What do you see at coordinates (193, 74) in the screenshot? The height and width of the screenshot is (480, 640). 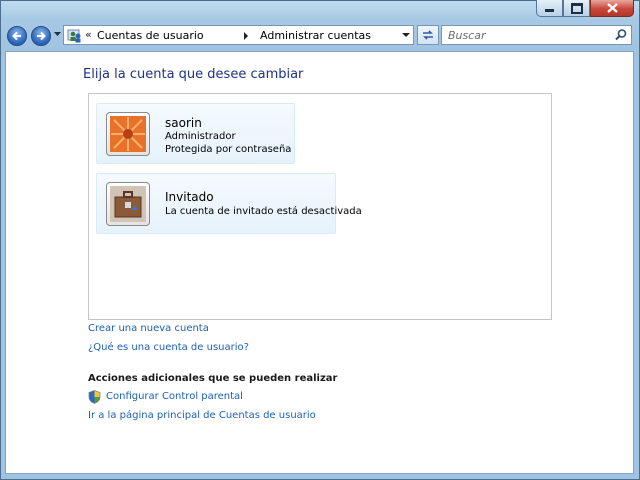 I see `page-title: Elija la cuenta que desee cambiar` at bounding box center [193, 74].